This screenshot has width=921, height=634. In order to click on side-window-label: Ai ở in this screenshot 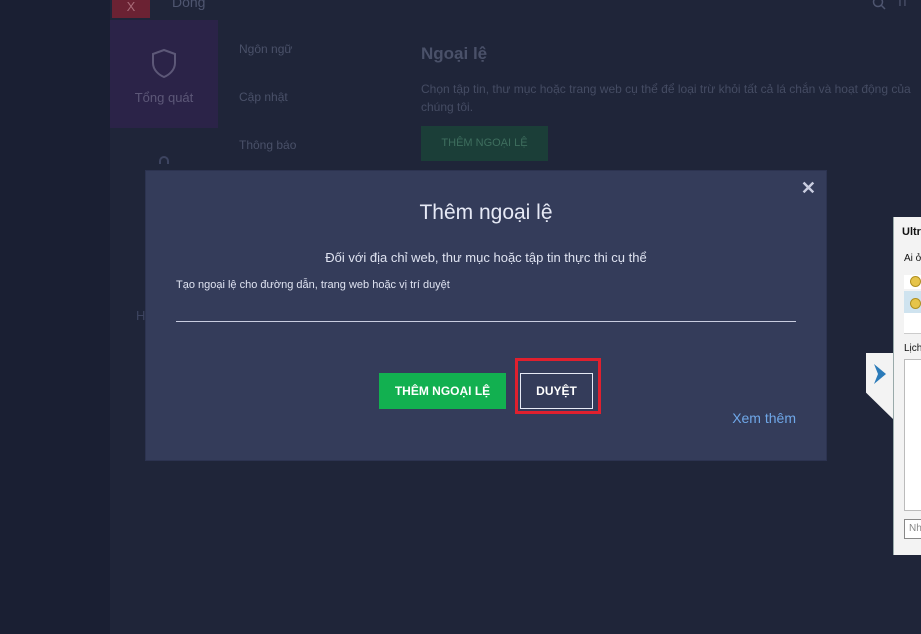, I will do `click(912, 258)`.